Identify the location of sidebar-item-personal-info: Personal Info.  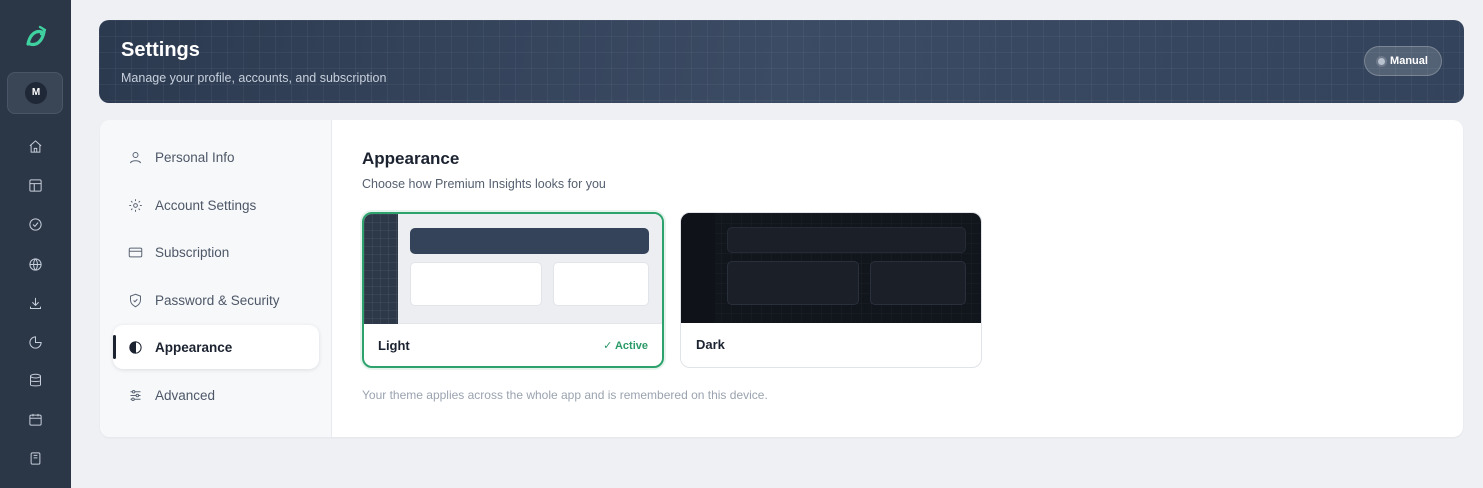
(216, 157).